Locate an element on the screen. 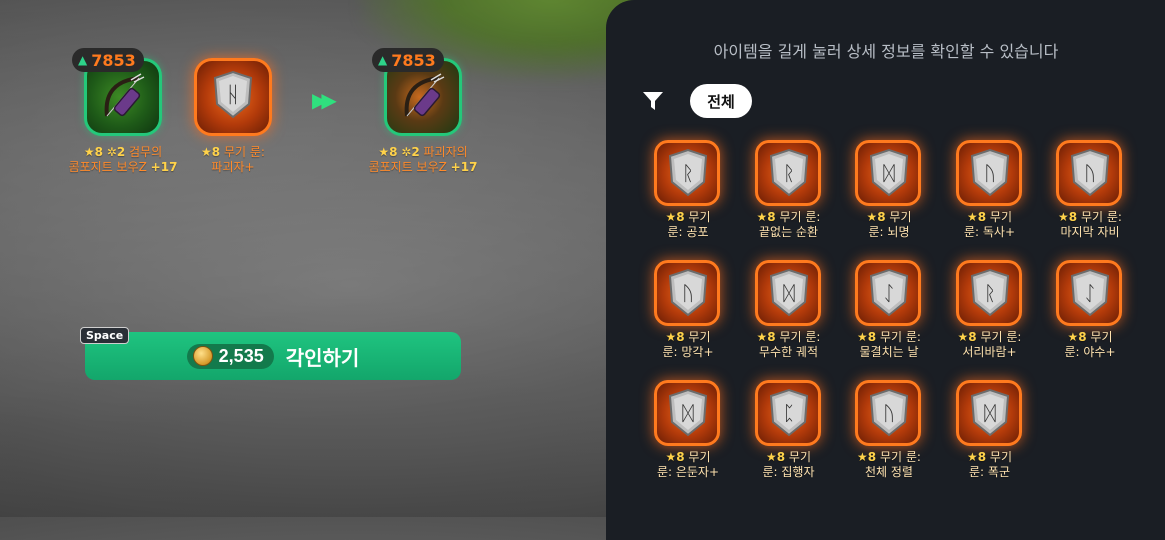 The width and height of the screenshot is (1165, 540). rune-item: ᛞ ★8 무기 룬: 뇌명 is located at coordinates (895, 198).